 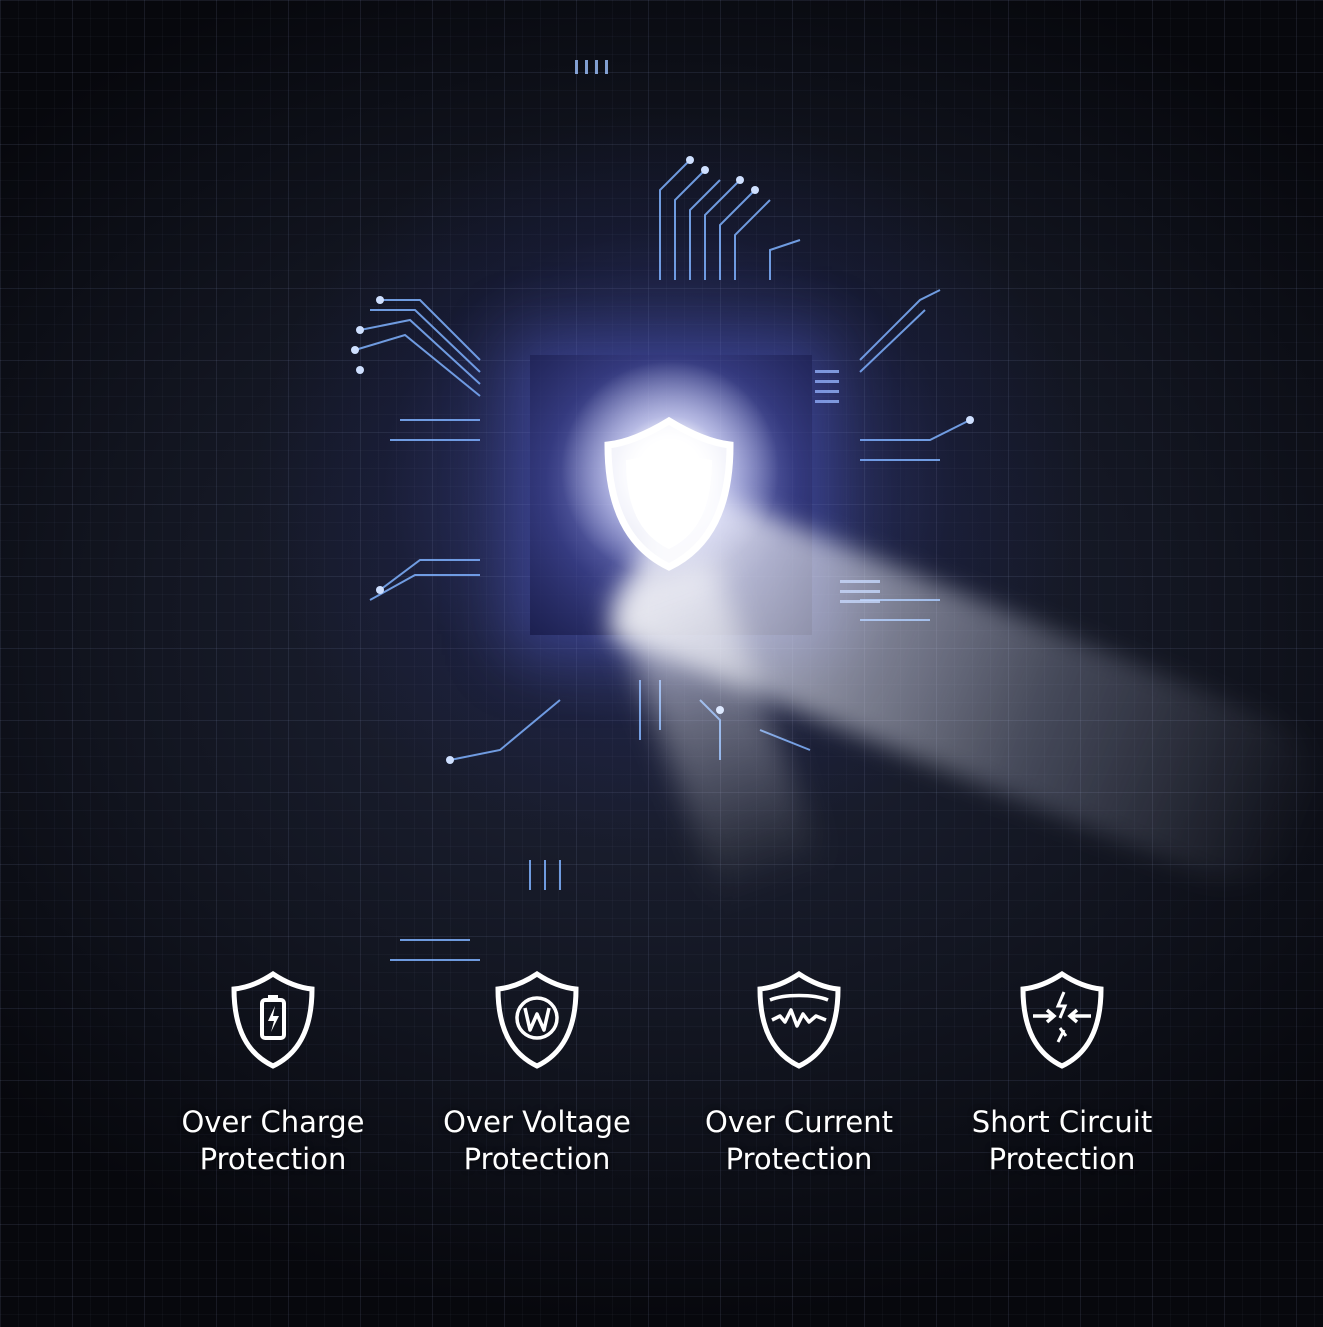 What do you see at coordinates (273, 1074) in the screenshot?
I see `feature-over-charge: Over Charge Protection` at bounding box center [273, 1074].